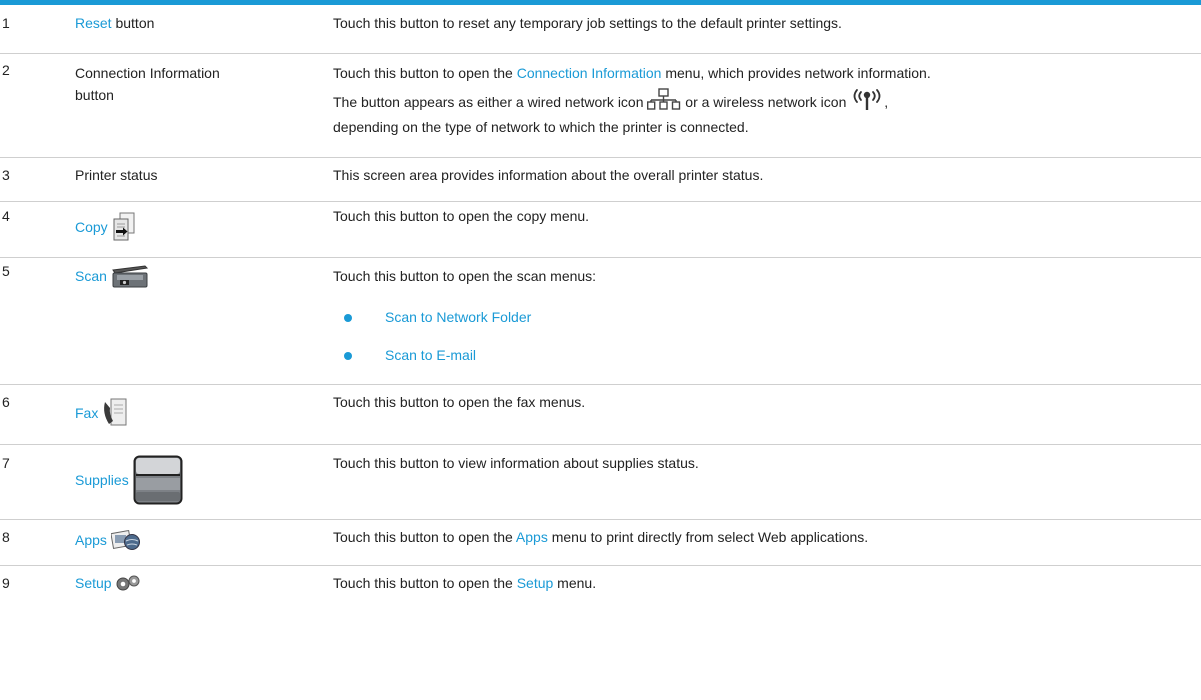  I want to click on apps-icon, so click(125, 541).